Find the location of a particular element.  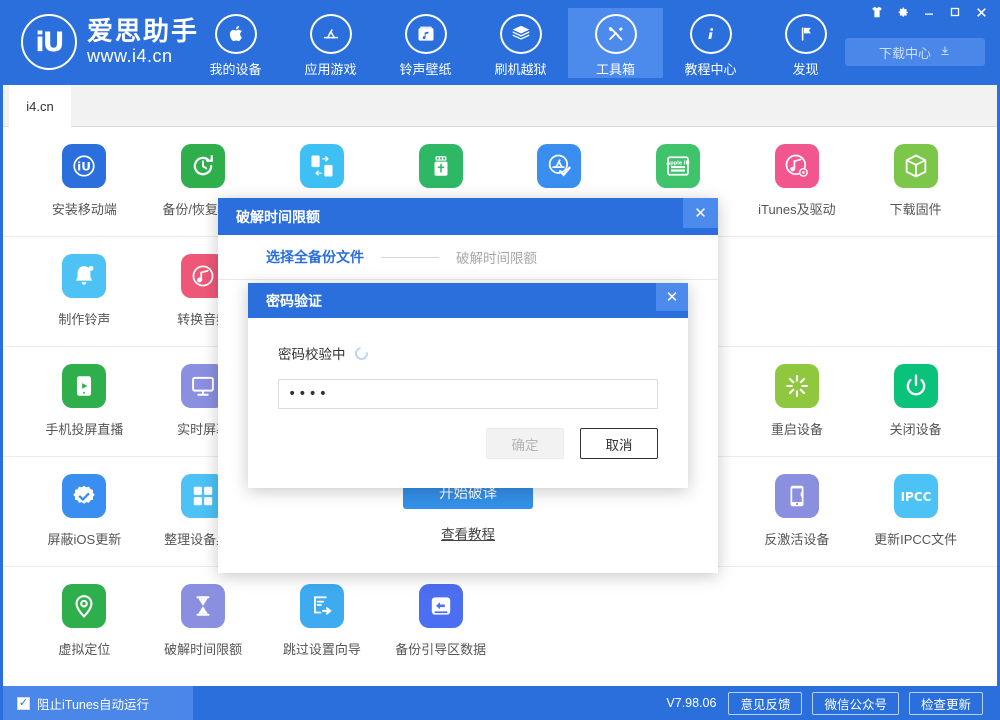

tool-virtual-location: 虚拟定位 is located at coordinates (84, 622).